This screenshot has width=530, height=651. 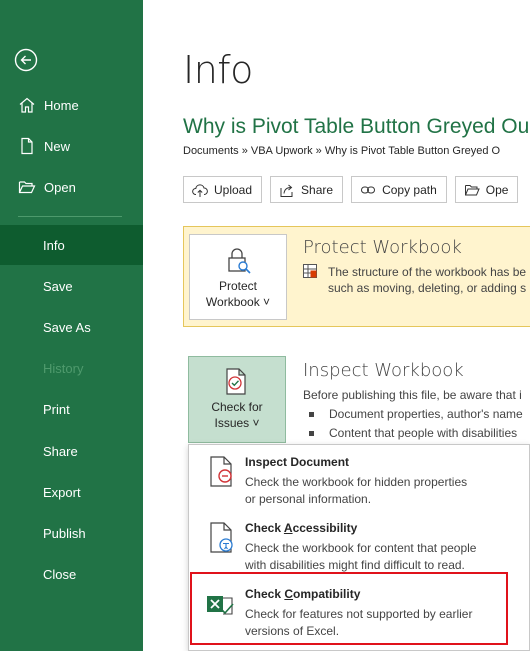 I want to click on sidebar-item-label: Open, so click(x=60, y=187).